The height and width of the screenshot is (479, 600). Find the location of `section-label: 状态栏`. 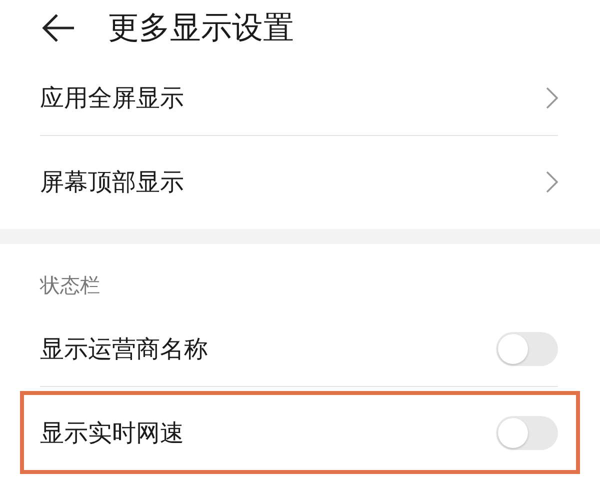

section-label: 状态栏 is located at coordinates (69, 285).